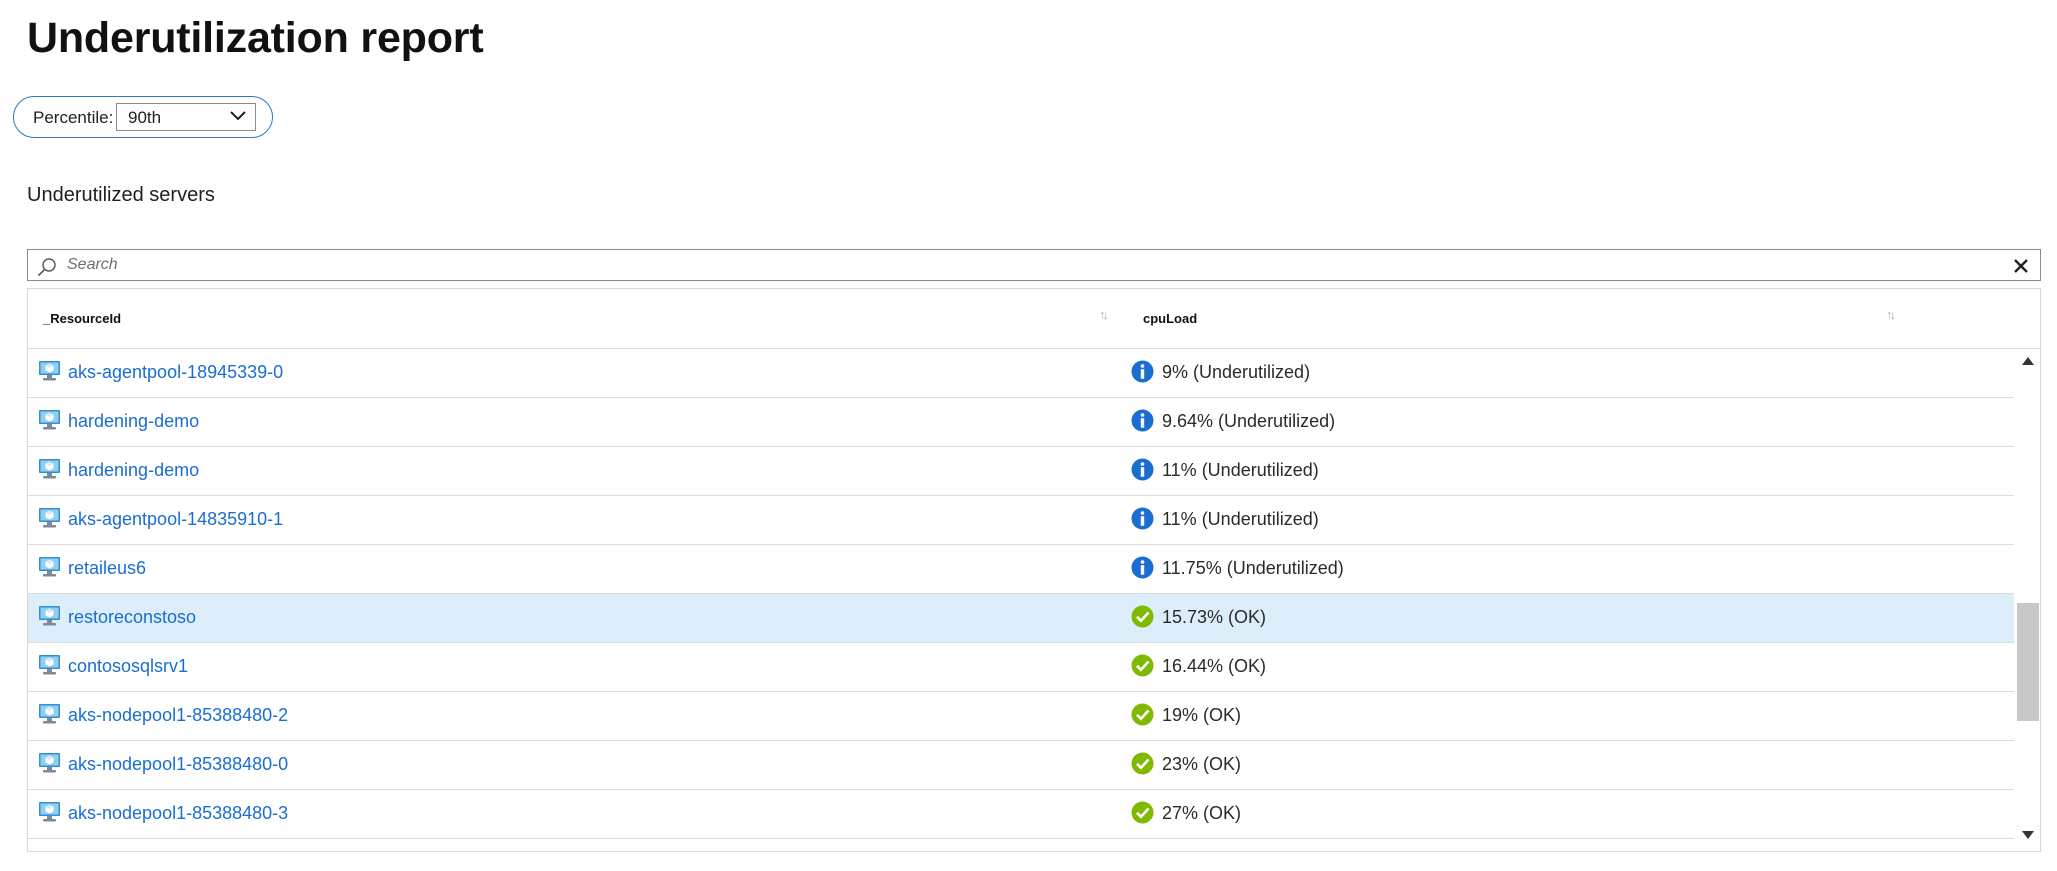  What do you see at coordinates (1214, 666) in the screenshot?
I see `cpu-load-value: 16.44% (OK)` at bounding box center [1214, 666].